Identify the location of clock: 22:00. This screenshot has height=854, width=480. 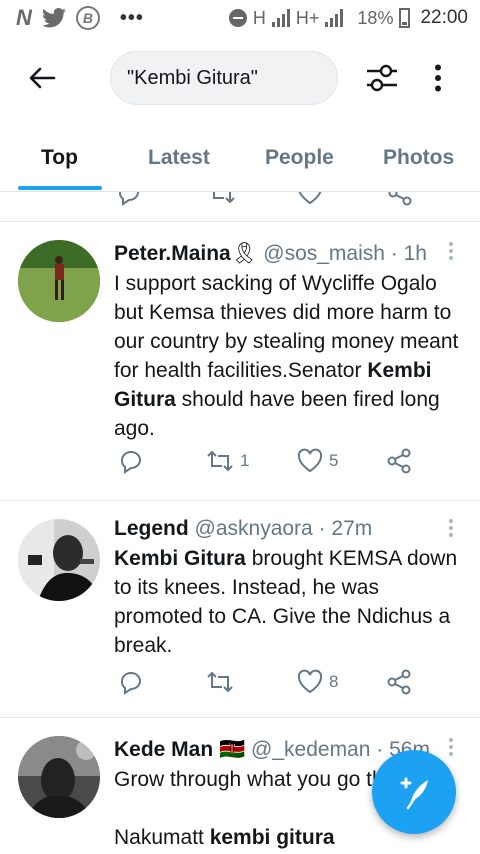
(444, 17).